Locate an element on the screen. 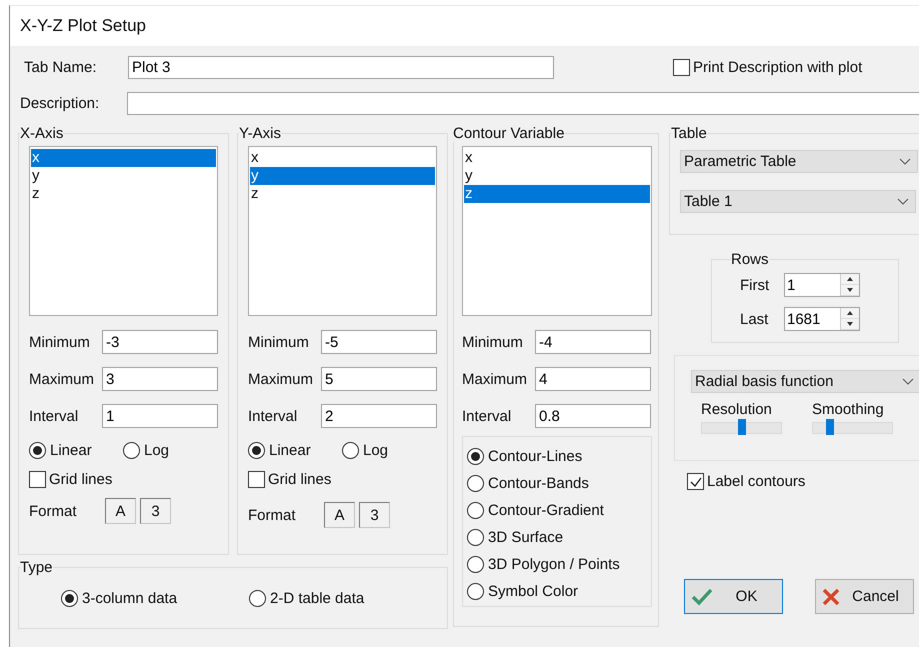  print-description-label: Print Description with plot is located at coordinates (777, 67).